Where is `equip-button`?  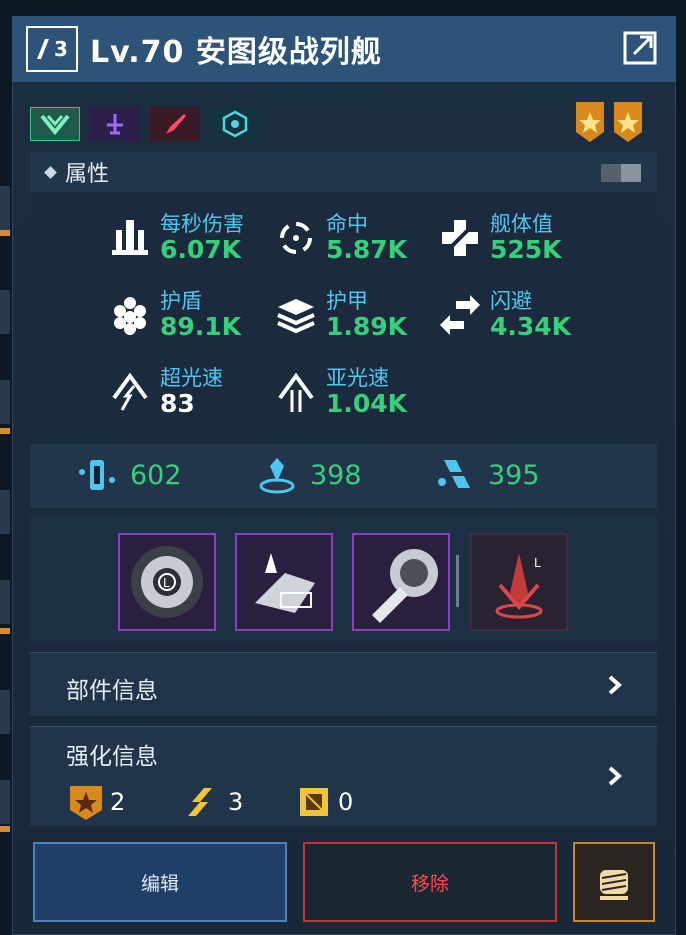
equip-button is located at coordinates (614, 882).